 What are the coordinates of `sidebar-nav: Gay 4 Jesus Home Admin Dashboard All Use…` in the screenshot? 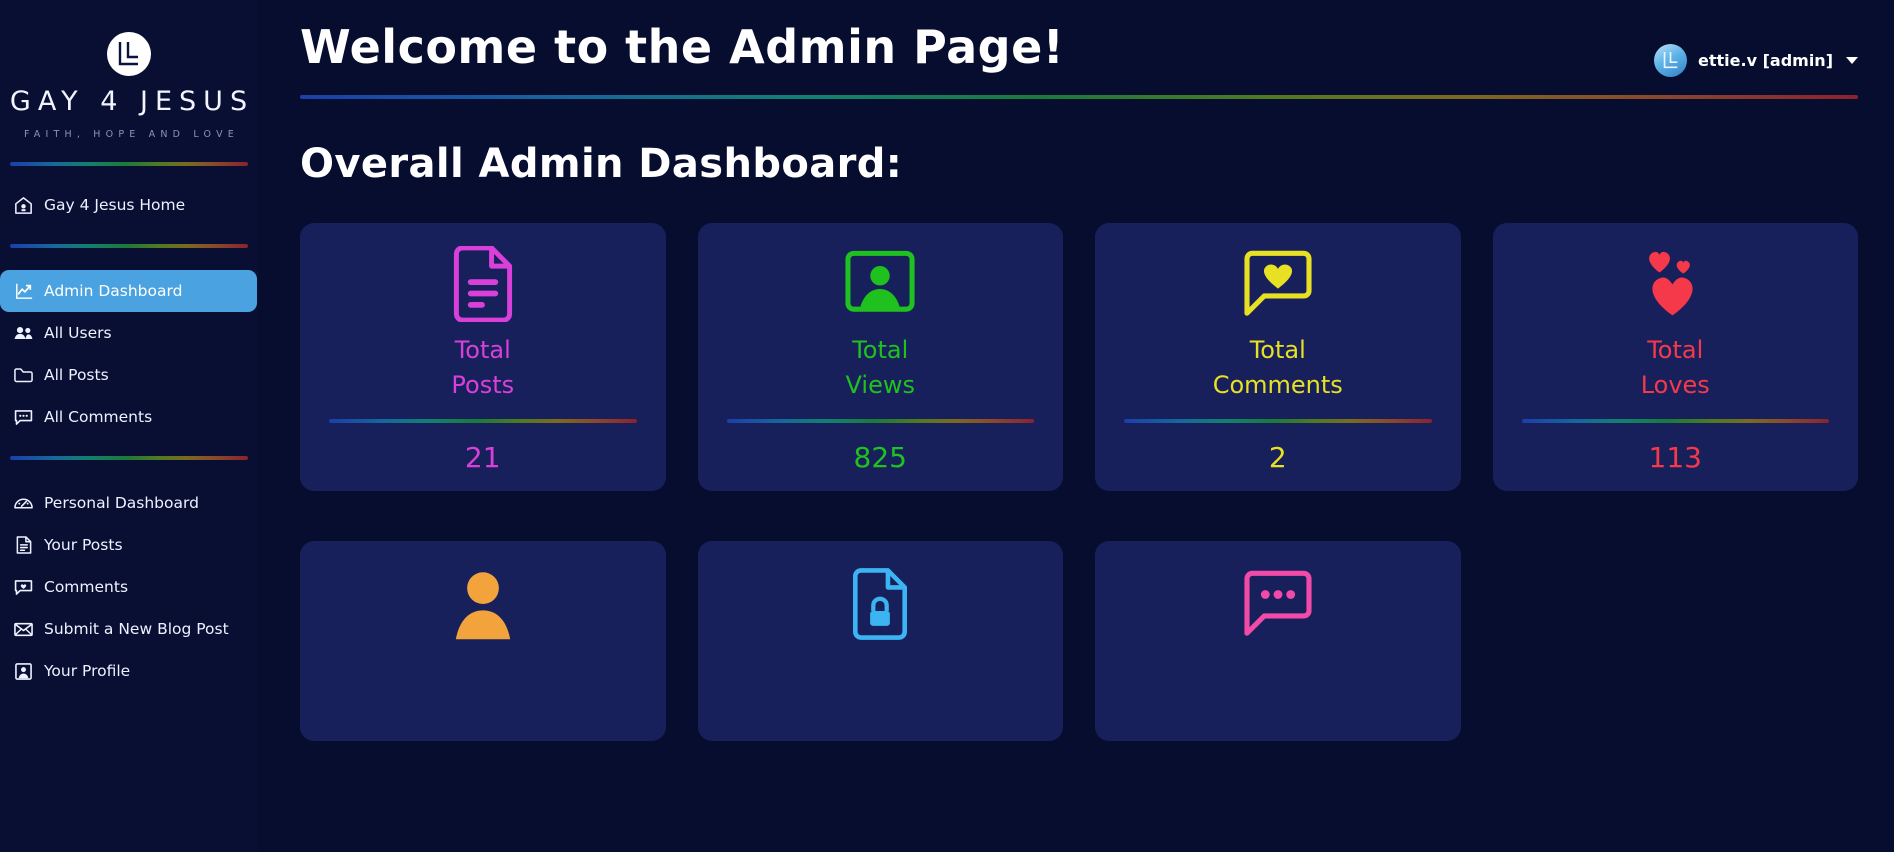 It's located at (129, 438).